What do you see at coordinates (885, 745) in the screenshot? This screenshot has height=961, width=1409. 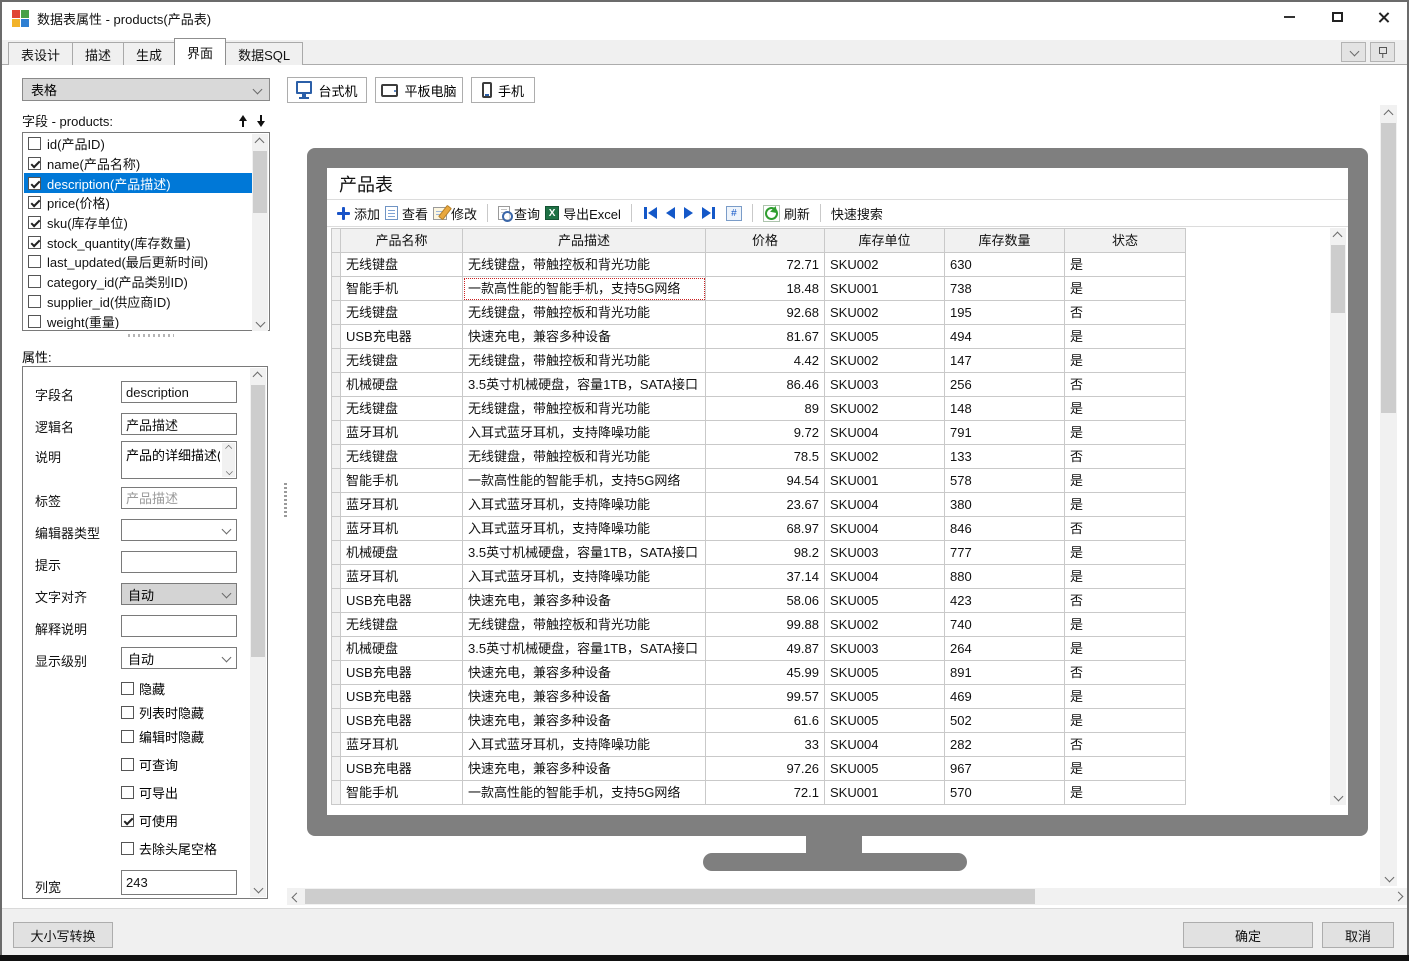 I see `cell: SKU004` at bounding box center [885, 745].